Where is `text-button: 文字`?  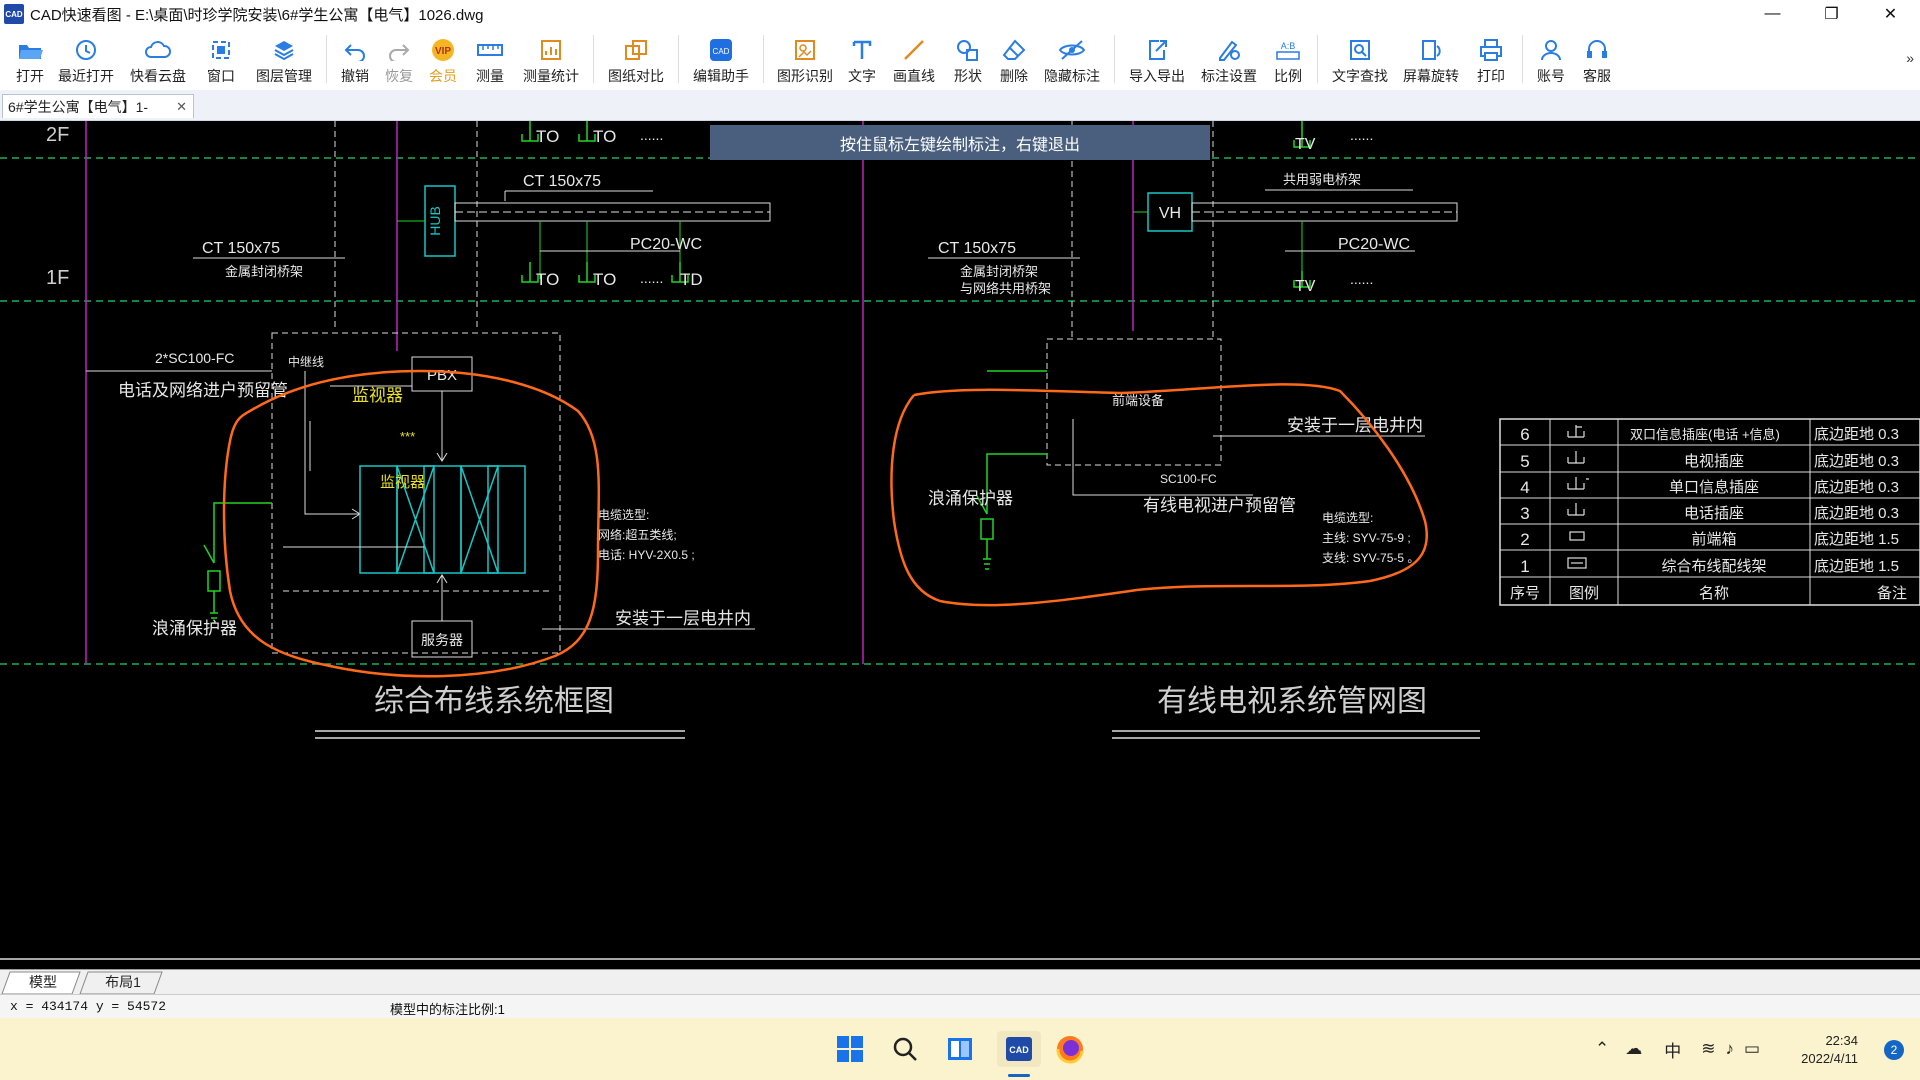
text-button: 文字 is located at coordinates (862, 59).